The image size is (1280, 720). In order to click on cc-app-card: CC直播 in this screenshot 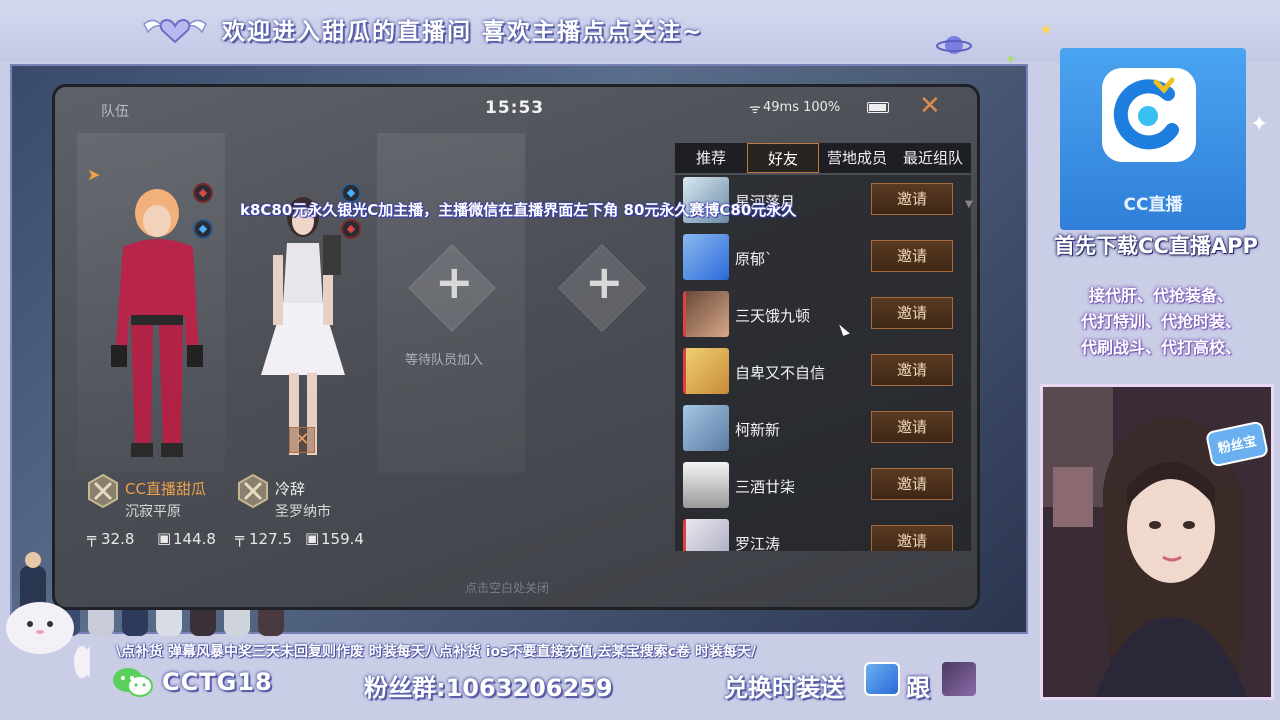, I will do `click(1153, 139)`.